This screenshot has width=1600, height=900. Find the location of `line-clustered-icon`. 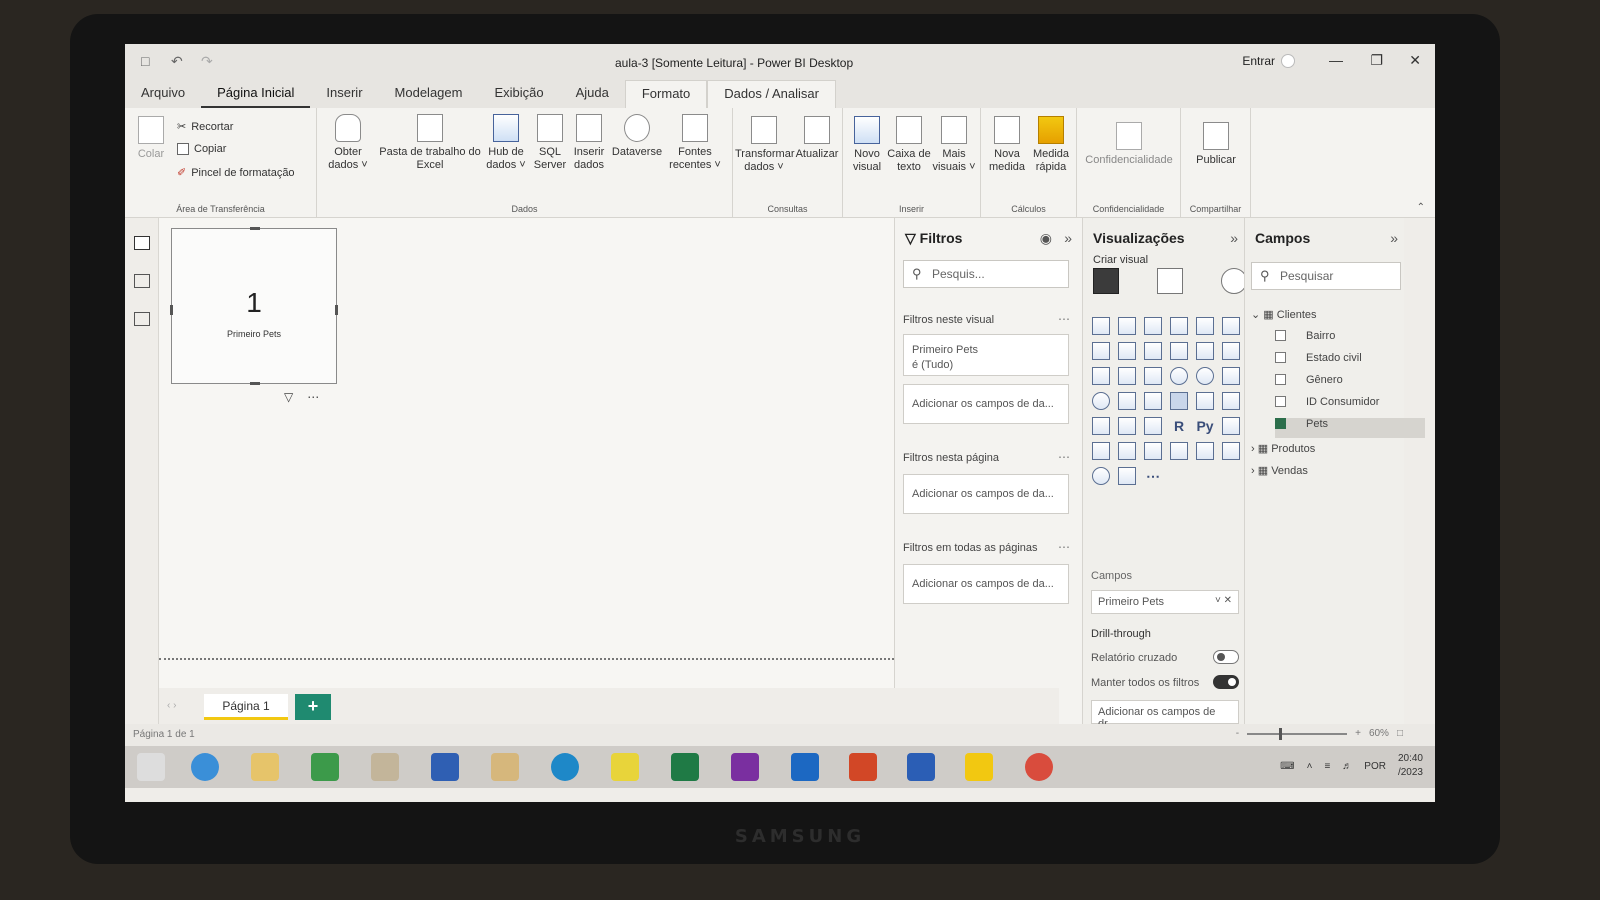

line-clustered-icon is located at coordinates (1205, 351).